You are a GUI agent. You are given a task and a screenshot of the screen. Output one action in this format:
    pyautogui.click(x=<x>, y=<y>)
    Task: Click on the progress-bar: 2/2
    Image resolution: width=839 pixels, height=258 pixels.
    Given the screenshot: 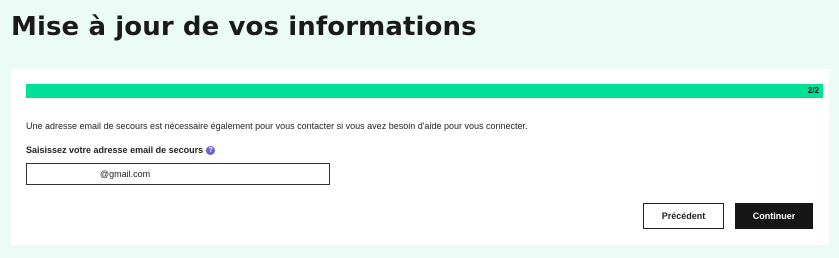 What is the action you would take?
    pyautogui.click(x=424, y=91)
    